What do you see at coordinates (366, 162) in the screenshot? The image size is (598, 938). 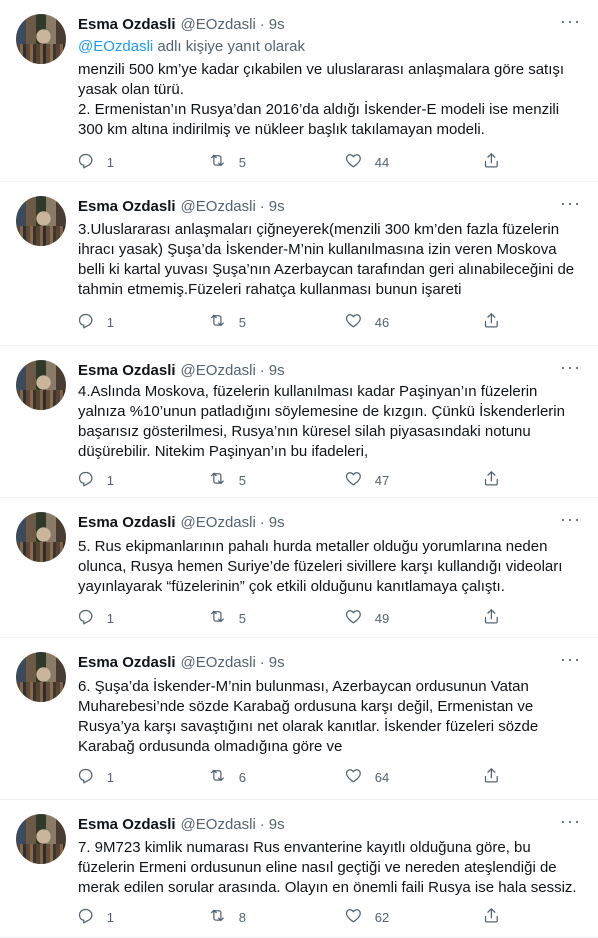 I see `like-button: 44` at bounding box center [366, 162].